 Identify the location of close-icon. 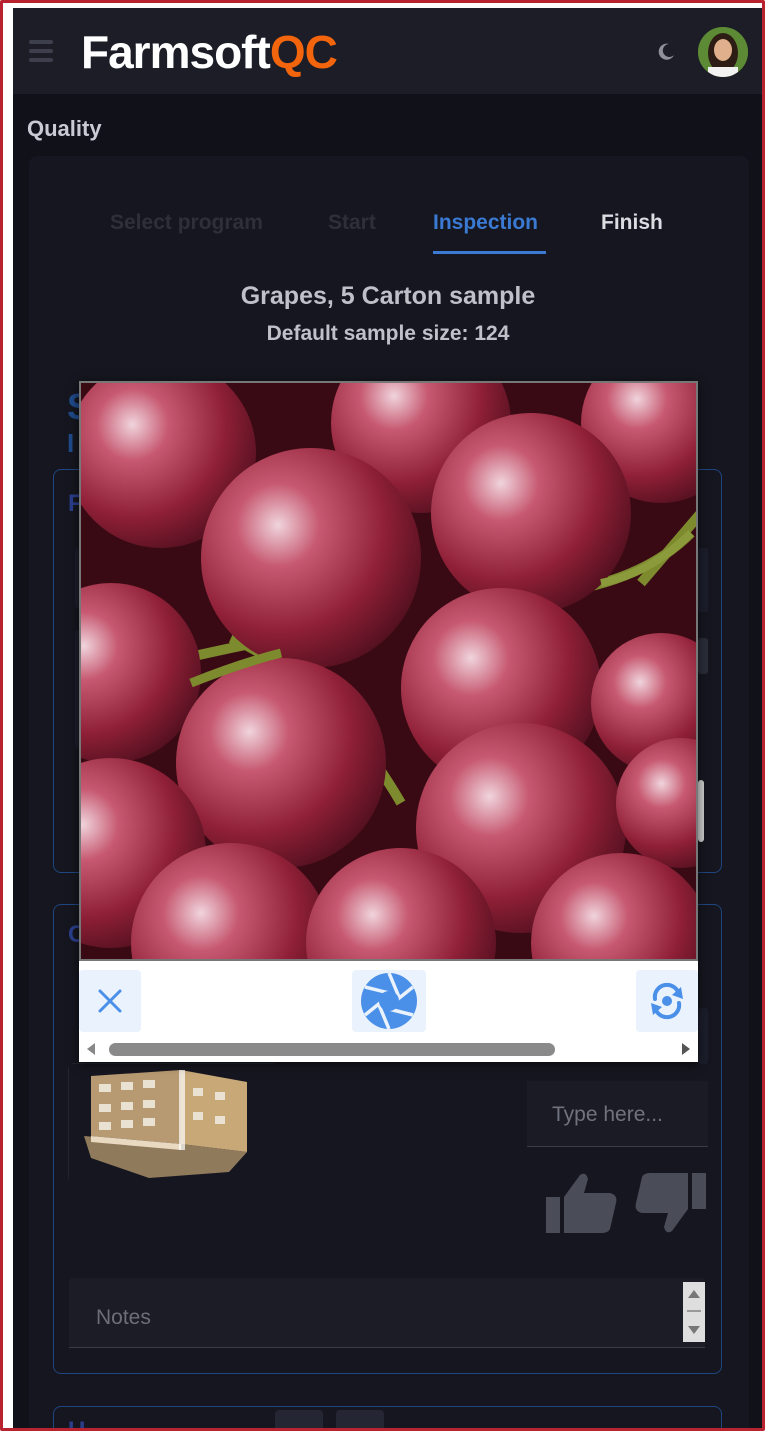
(110, 1001).